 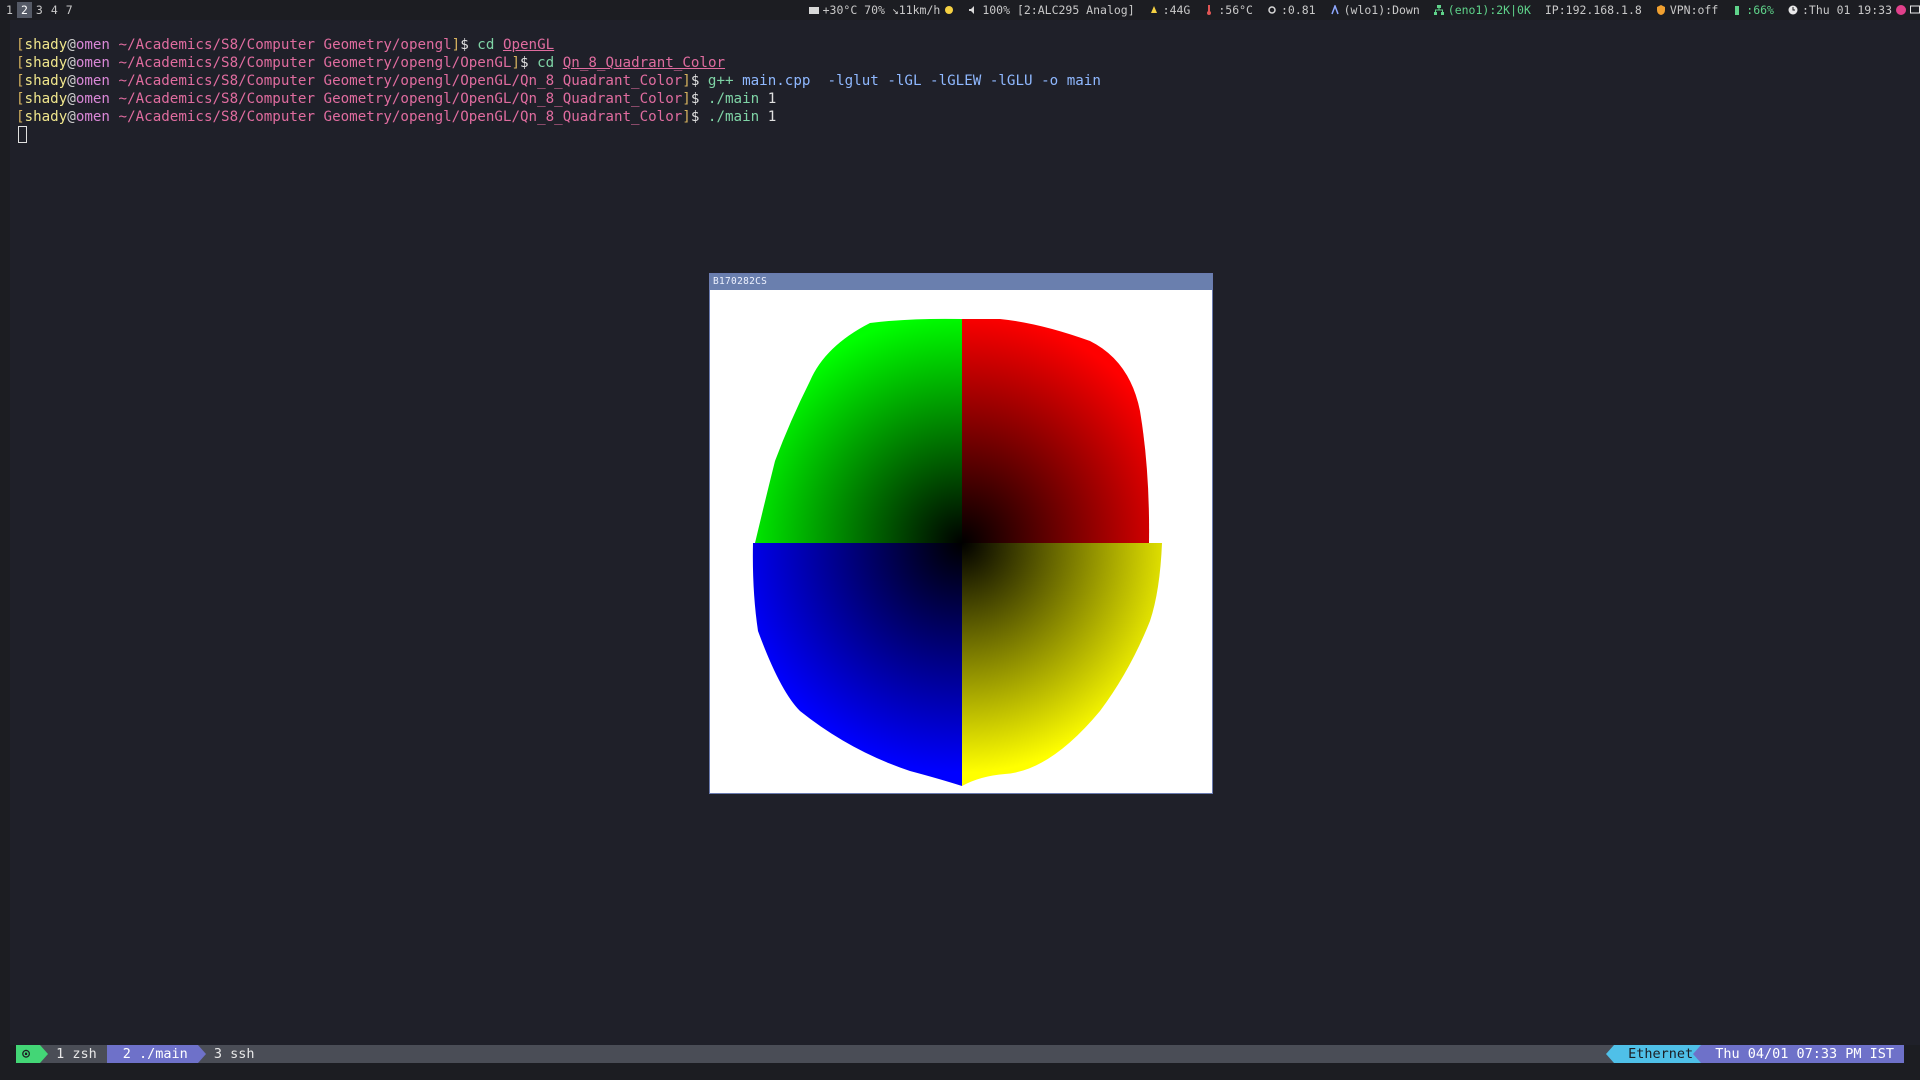 What do you see at coordinates (1489, 10) in the screenshot?
I see `ethernet-text: (eno1):2K|0K` at bounding box center [1489, 10].